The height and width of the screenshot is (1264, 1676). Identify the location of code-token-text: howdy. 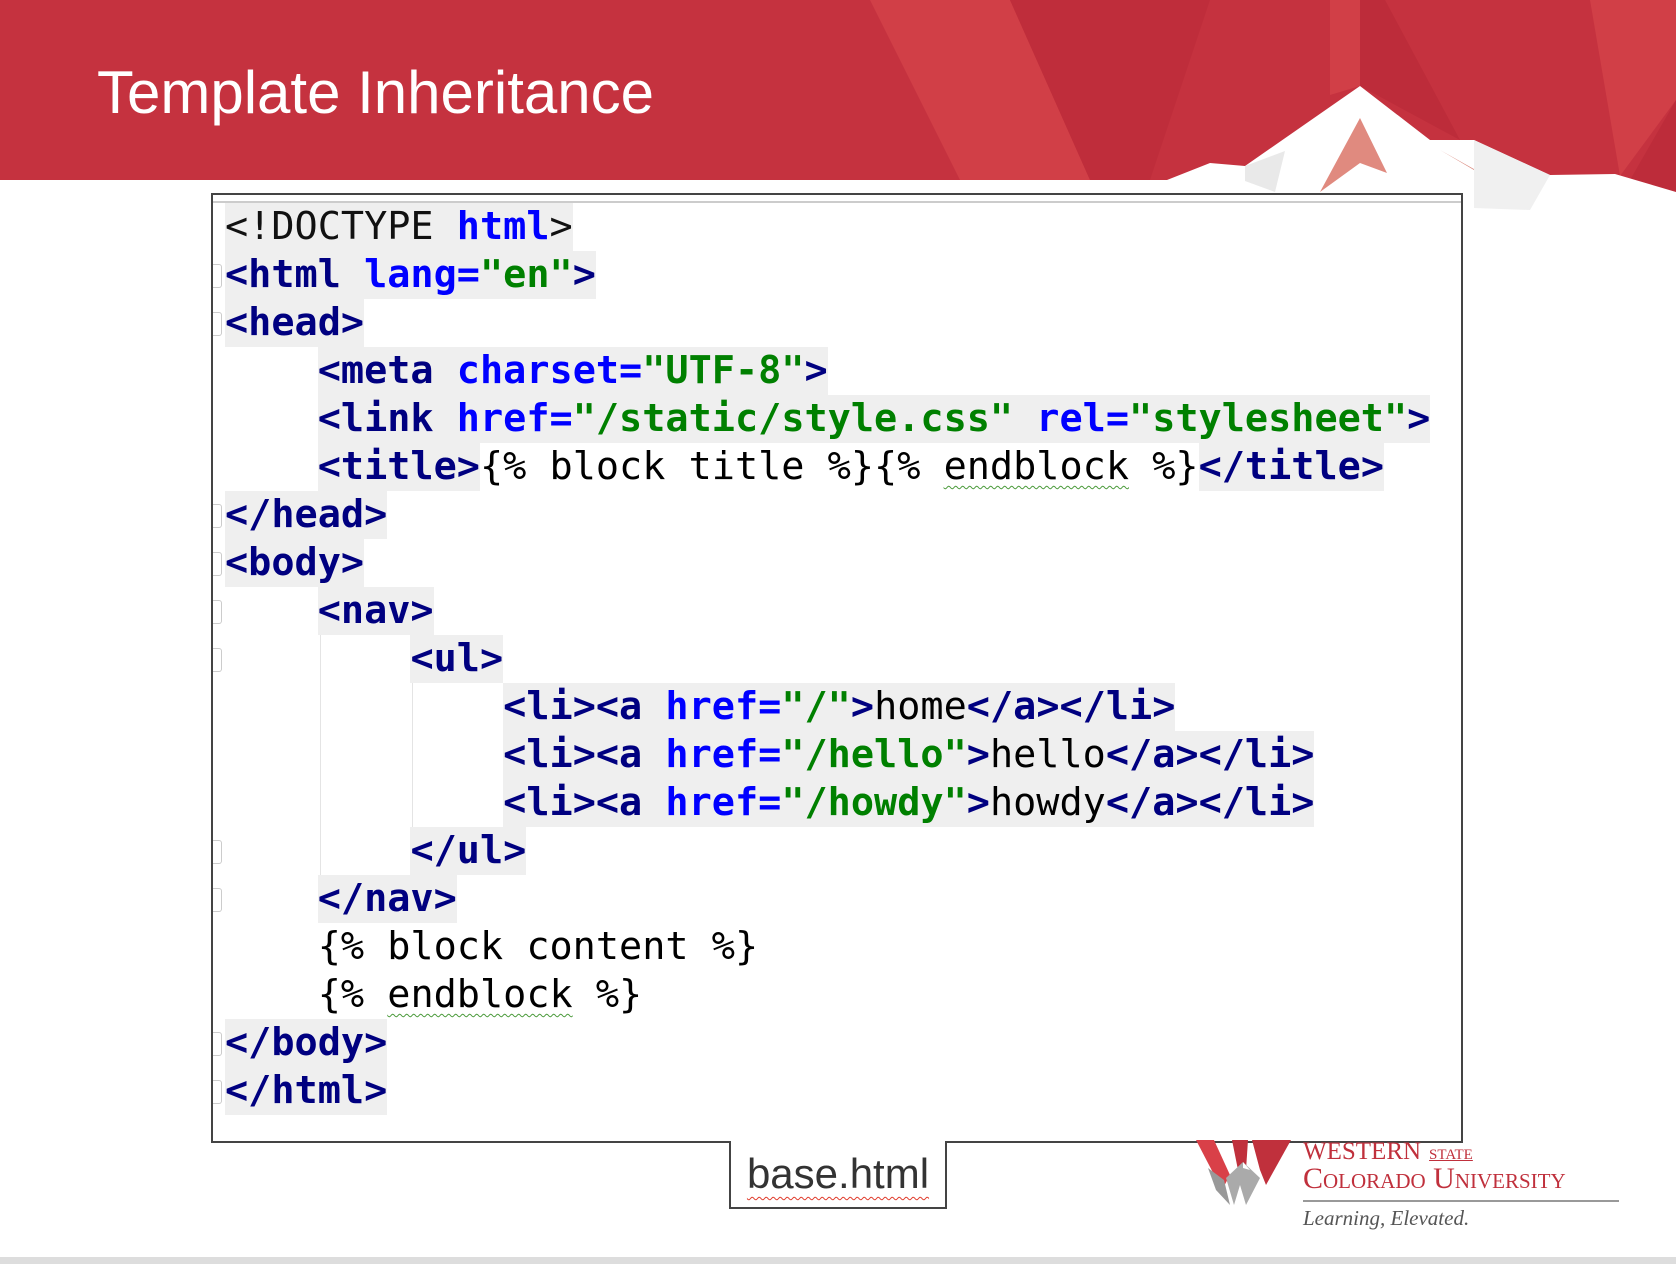
(1047, 803).